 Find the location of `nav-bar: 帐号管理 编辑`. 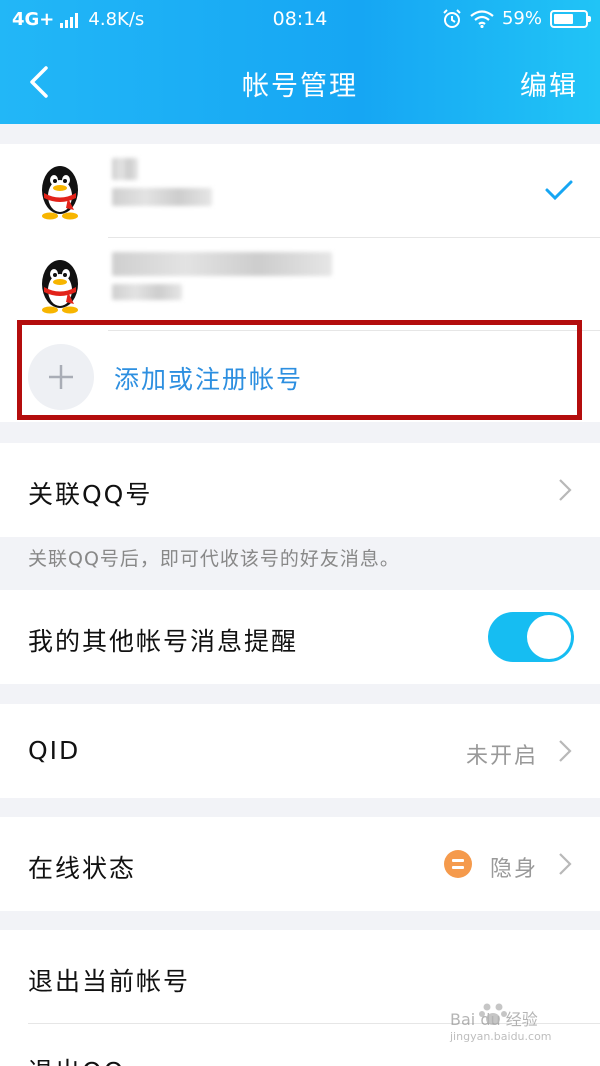

nav-bar: 帐号管理 编辑 is located at coordinates (300, 82).